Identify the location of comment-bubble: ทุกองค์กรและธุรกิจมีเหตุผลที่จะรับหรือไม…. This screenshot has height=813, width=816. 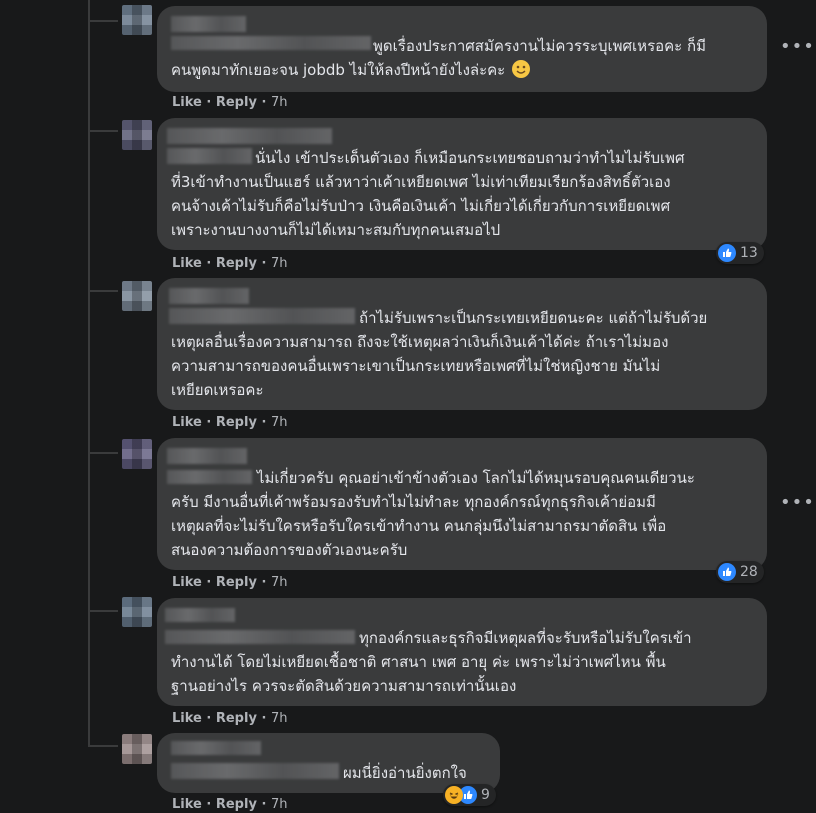
(462, 652).